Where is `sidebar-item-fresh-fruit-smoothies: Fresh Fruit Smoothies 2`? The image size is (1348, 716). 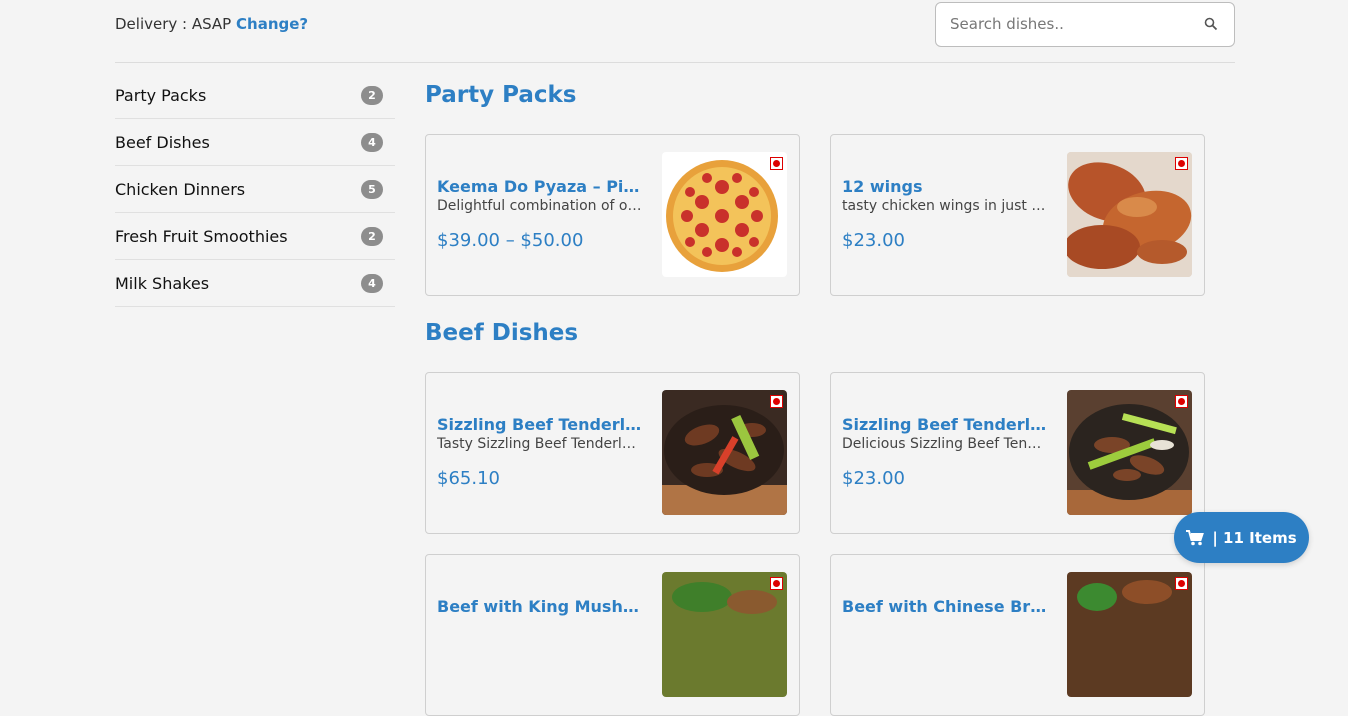
sidebar-item-fresh-fruit-smoothies: Fresh Fruit Smoothies 2 is located at coordinates (255, 236).